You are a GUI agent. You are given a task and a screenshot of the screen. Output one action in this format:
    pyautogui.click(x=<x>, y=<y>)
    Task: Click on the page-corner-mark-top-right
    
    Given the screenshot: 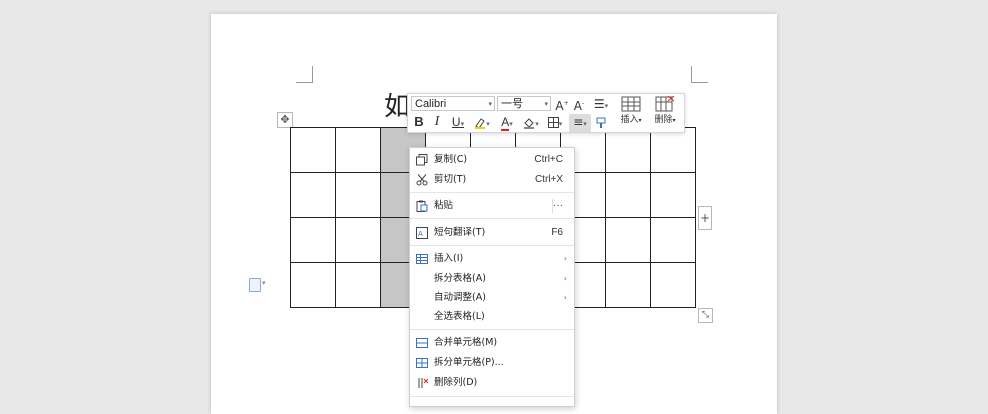 What is the action you would take?
    pyautogui.click(x=699, y=74)
    